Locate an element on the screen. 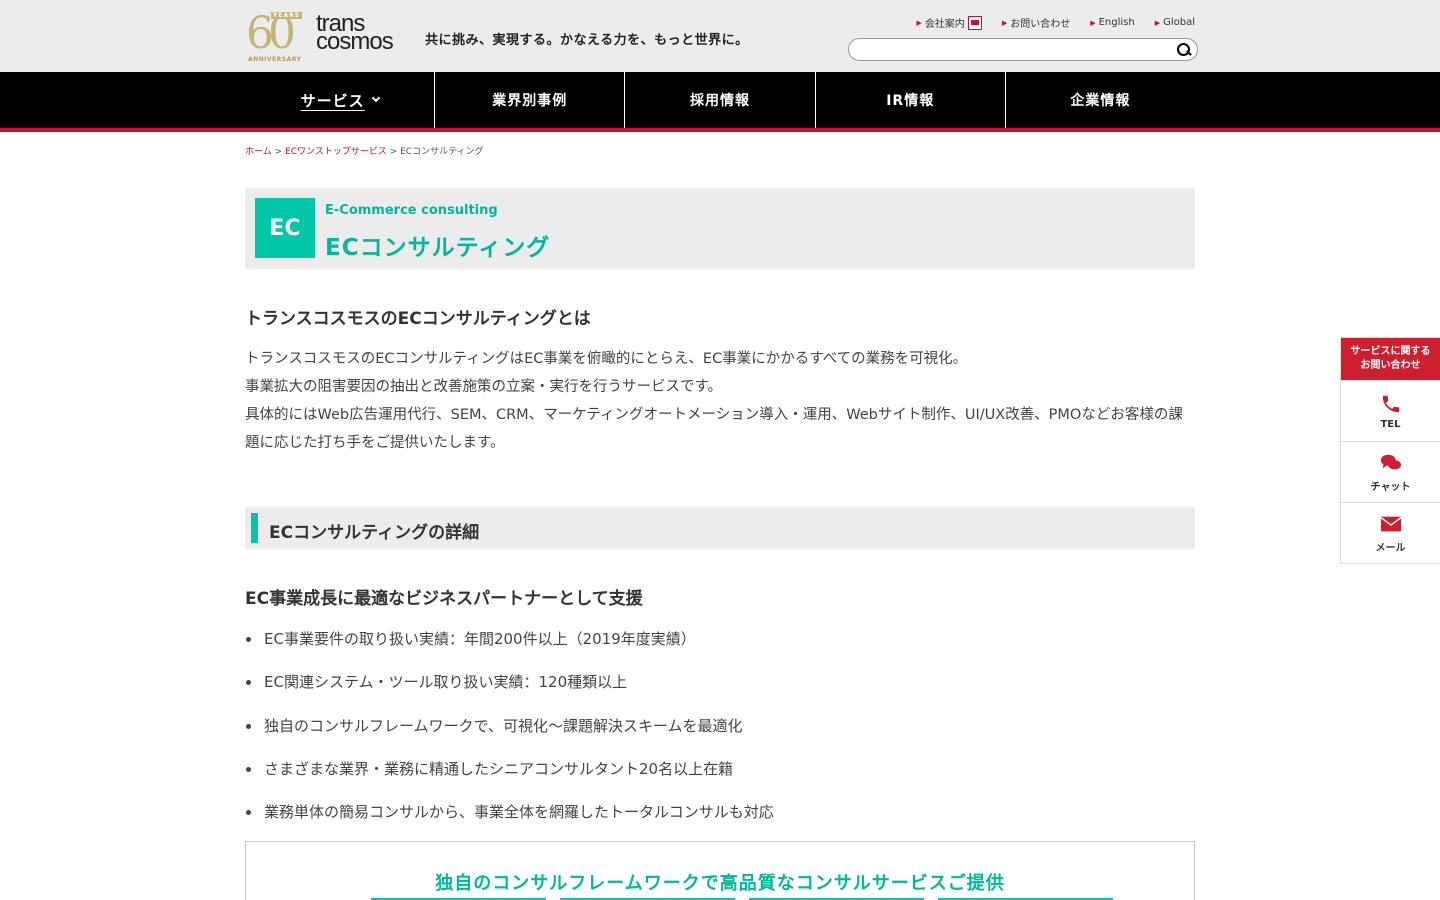 This screenshot has width=1440, height=900. util-link-company: ▶ 会社案内 is located at coordinates (949, 22).